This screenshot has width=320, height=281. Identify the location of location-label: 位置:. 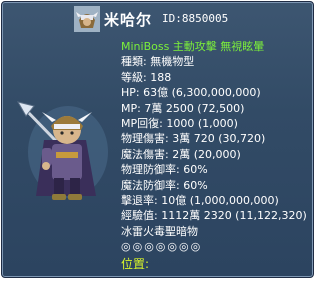
(135, 264).